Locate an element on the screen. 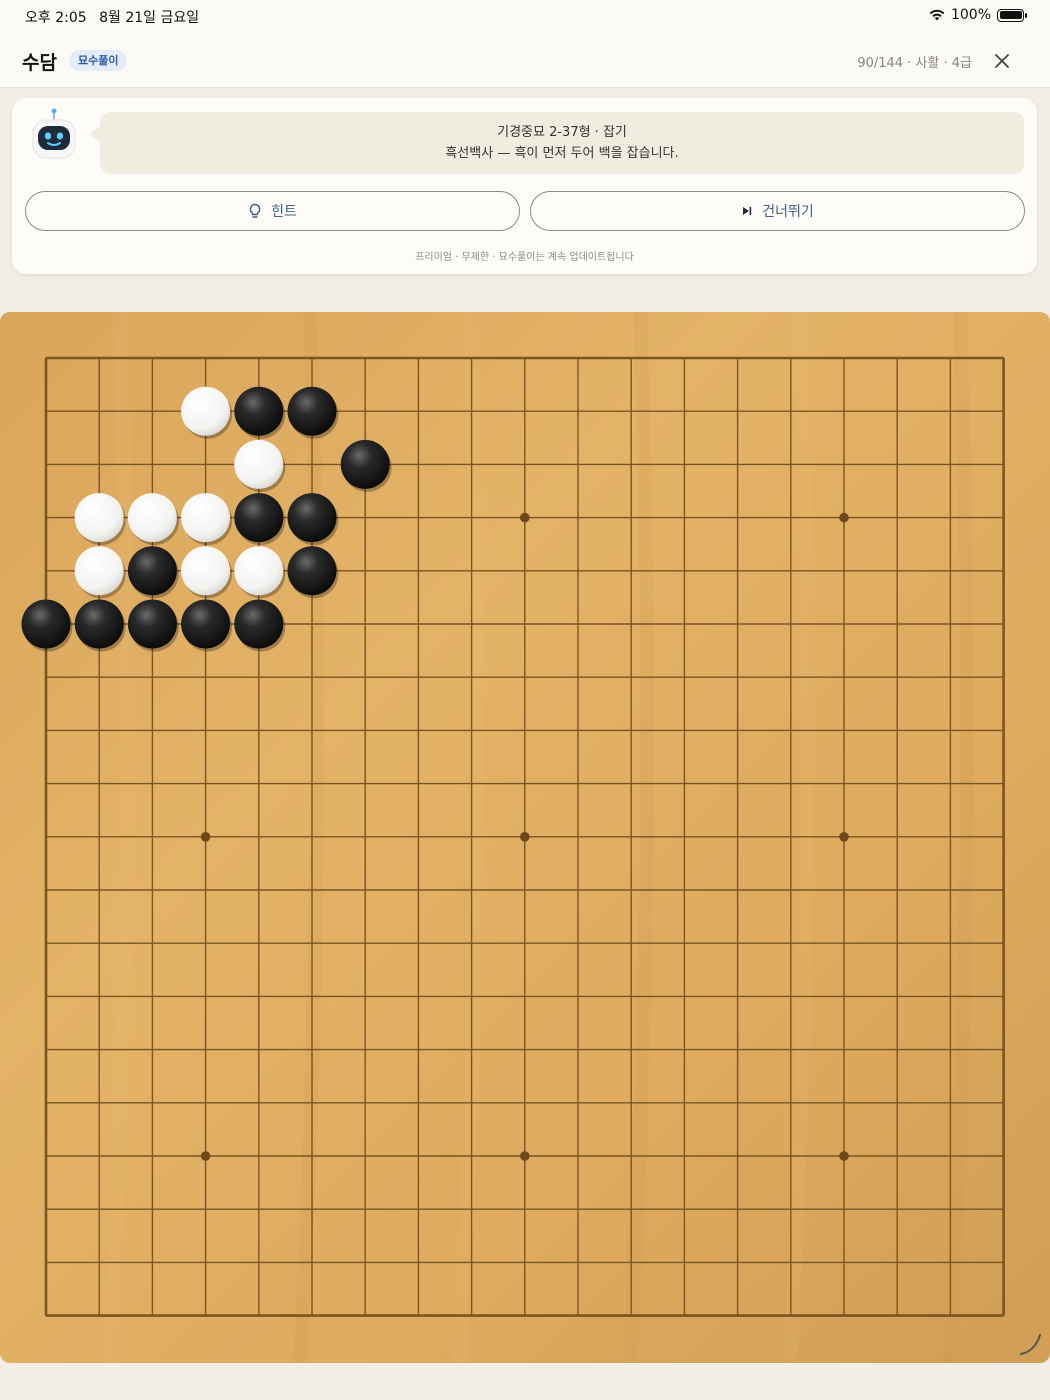  lightbulb-icon is located at coordinates (255, 210).